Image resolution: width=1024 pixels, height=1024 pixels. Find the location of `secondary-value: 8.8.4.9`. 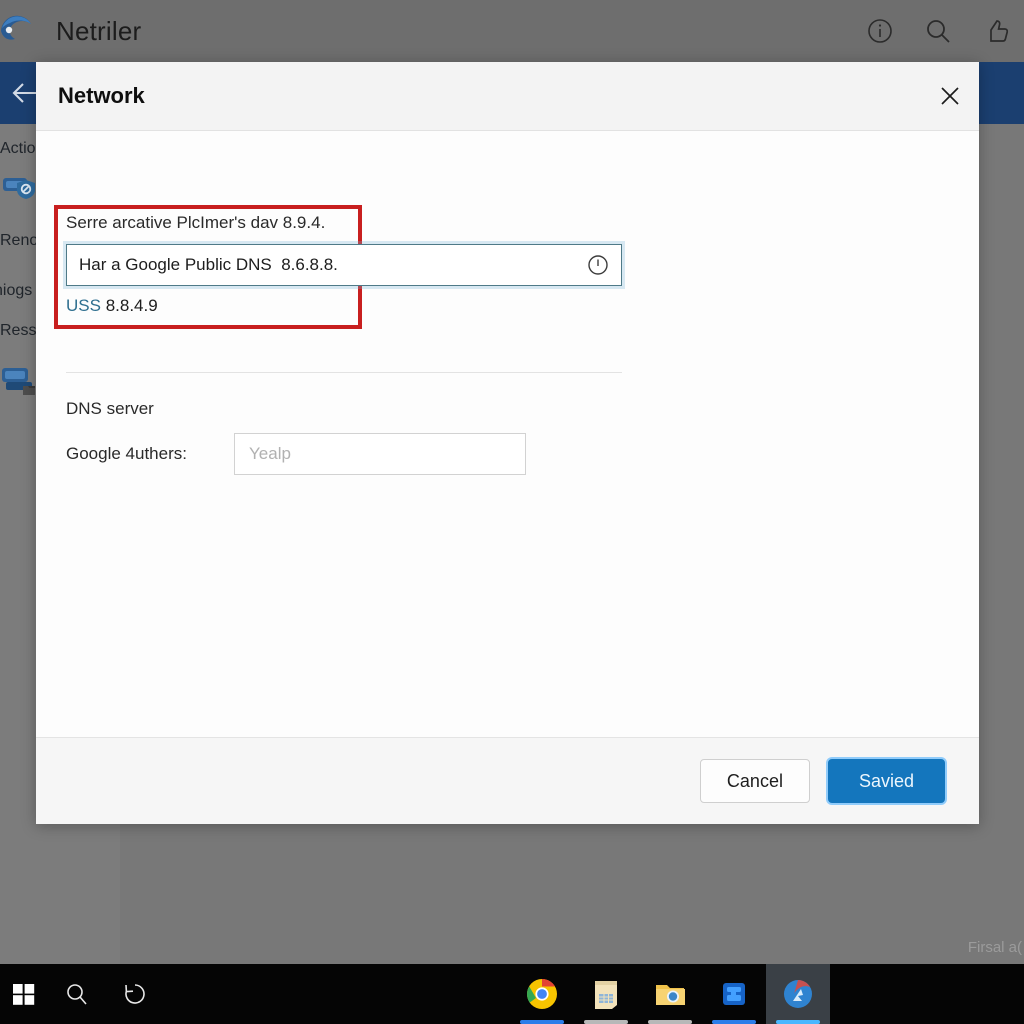

secondary-value: 8.8.4.9 is located at coordinates (131, 305).